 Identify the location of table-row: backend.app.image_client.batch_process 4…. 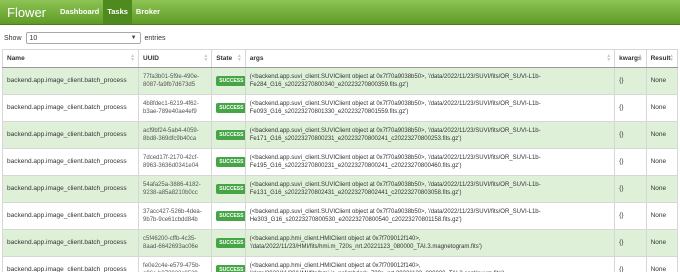
(340, 108).